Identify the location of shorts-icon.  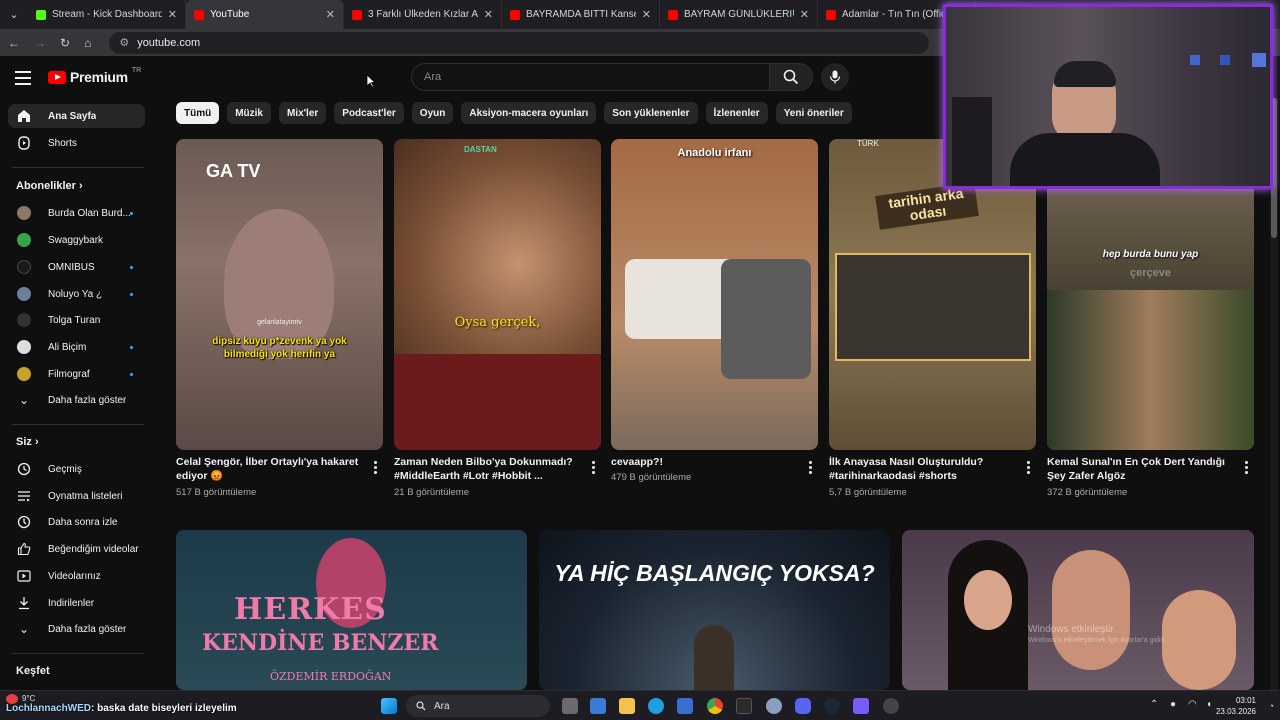
(24, 143).